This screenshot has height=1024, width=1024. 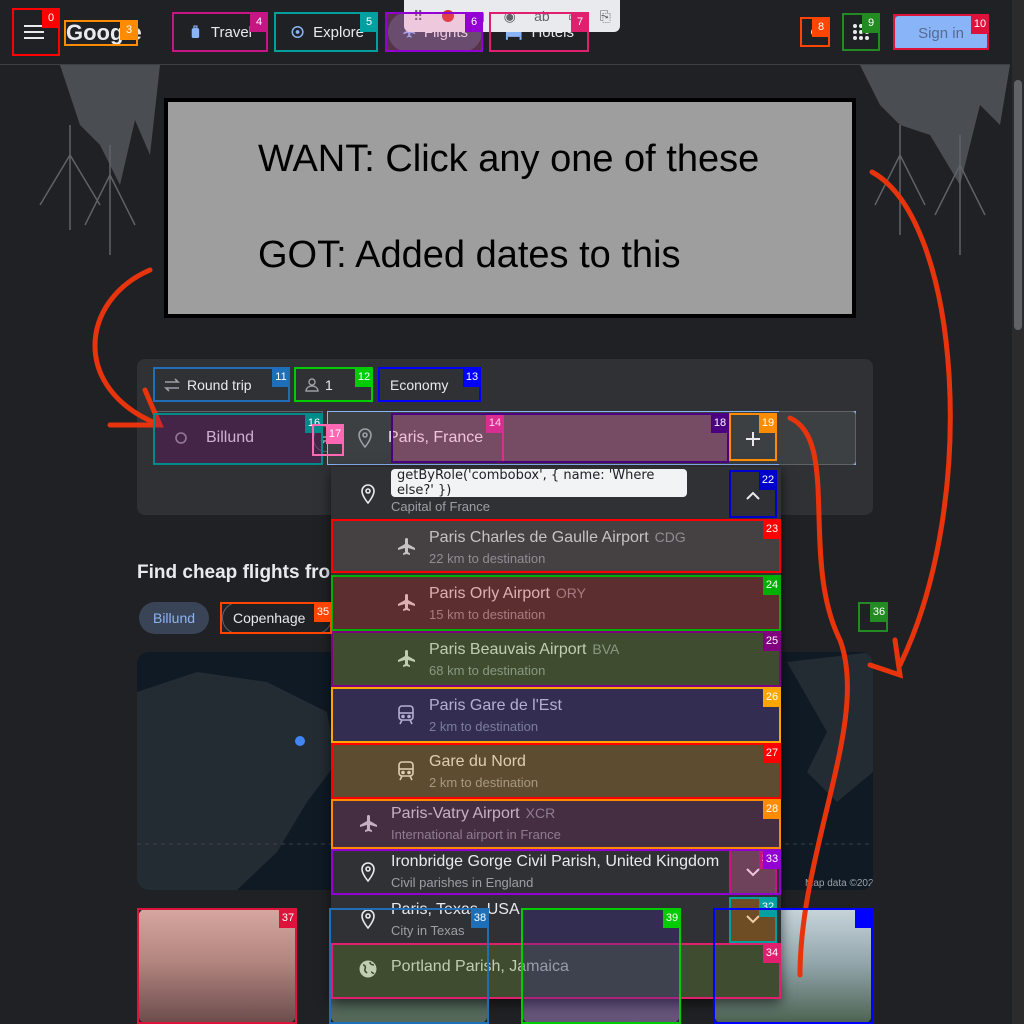 I want to click on origin-chip-billund: Billund, so click(x=174, y=618).